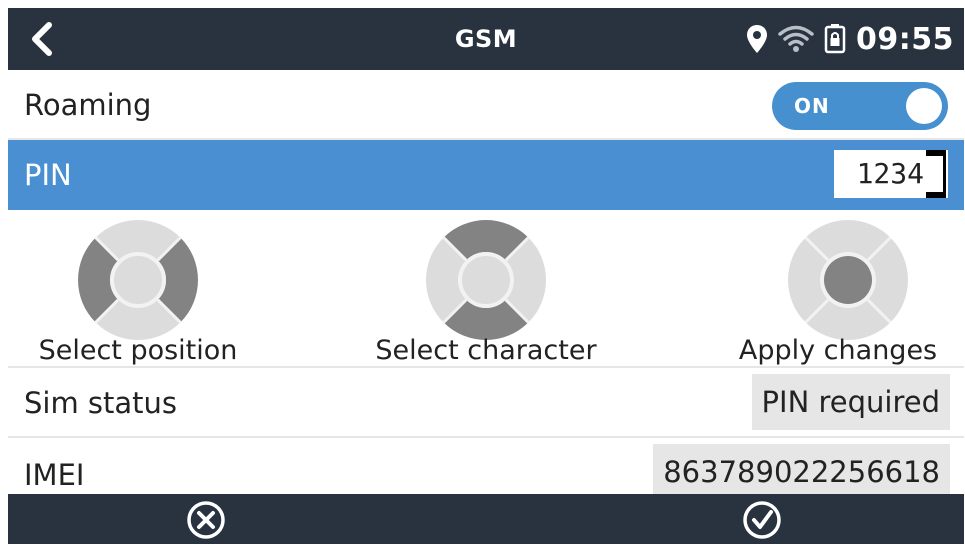 This screenshot has height=548, width=965. I want to click on header-bar: GSM 09:55, so click(486, 39).